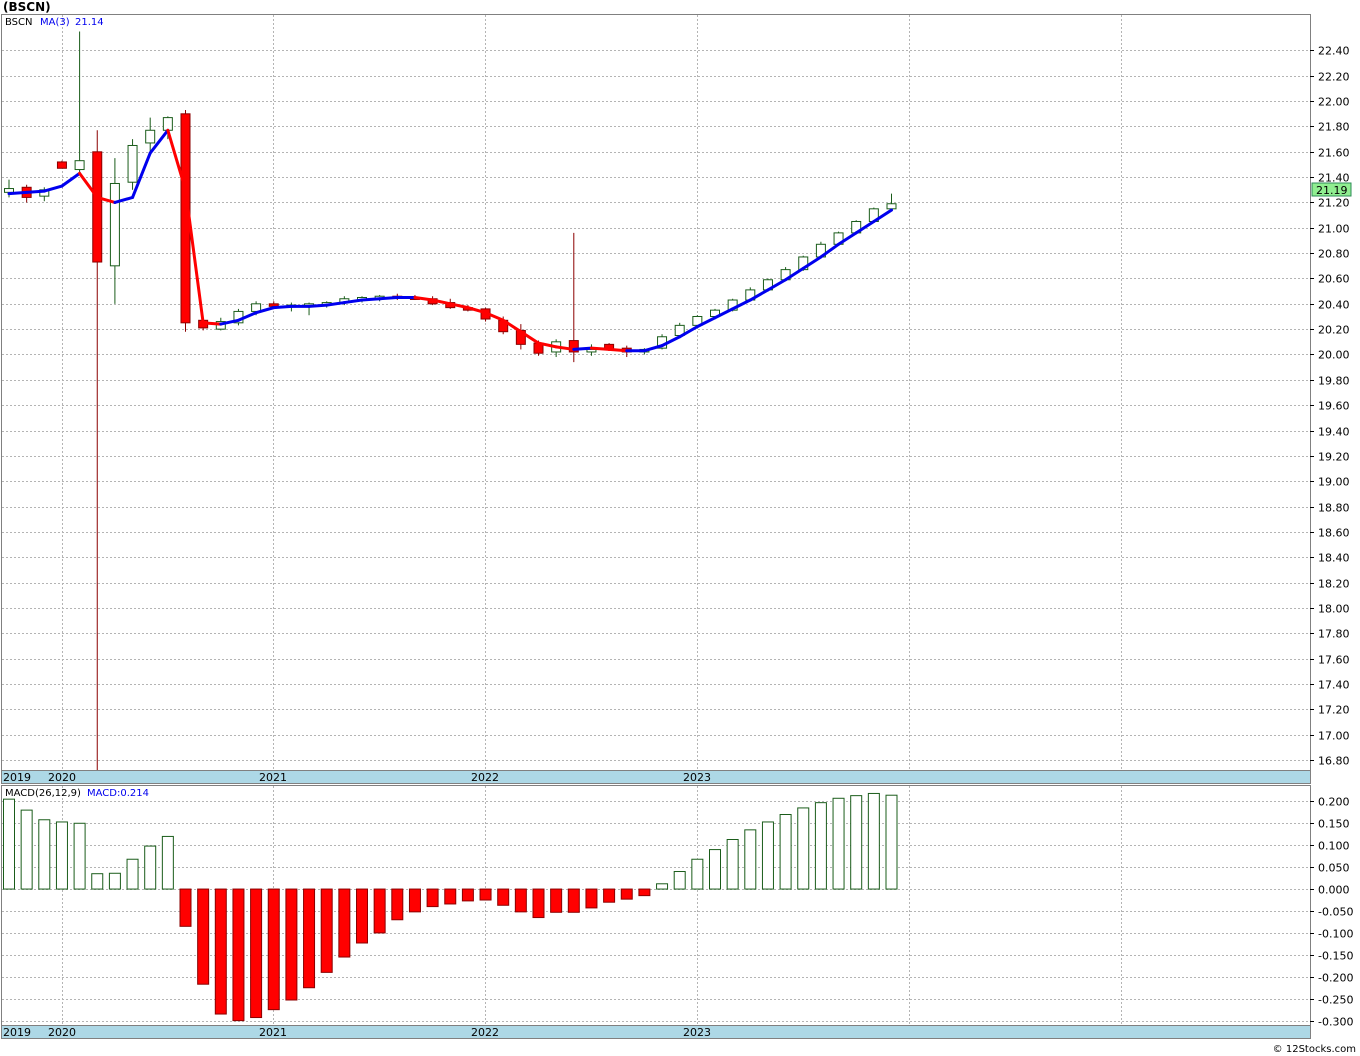 Image resolution: width=1360 pixels, height=1056 pixels. What do you see at coordinates (1334, 558) in the screenshot?
I see `price-y-tick-label: 18.40` at bounding box center [1334, 558].